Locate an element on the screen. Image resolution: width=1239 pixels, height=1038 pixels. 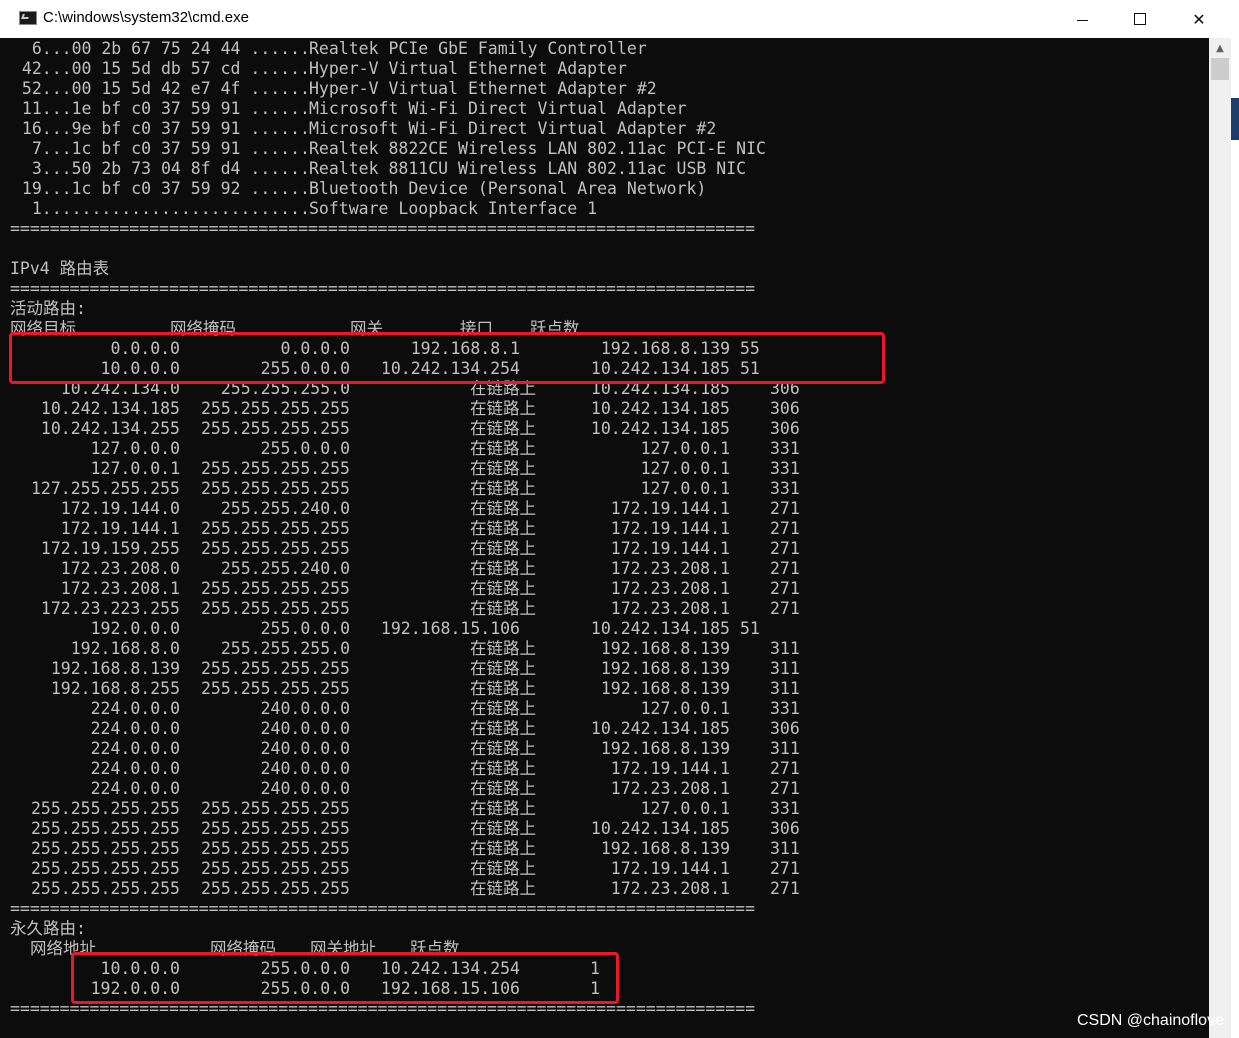
title-bar: C:\windows\system32\cmd.exe ✕ is located at coordinates (615, 19).